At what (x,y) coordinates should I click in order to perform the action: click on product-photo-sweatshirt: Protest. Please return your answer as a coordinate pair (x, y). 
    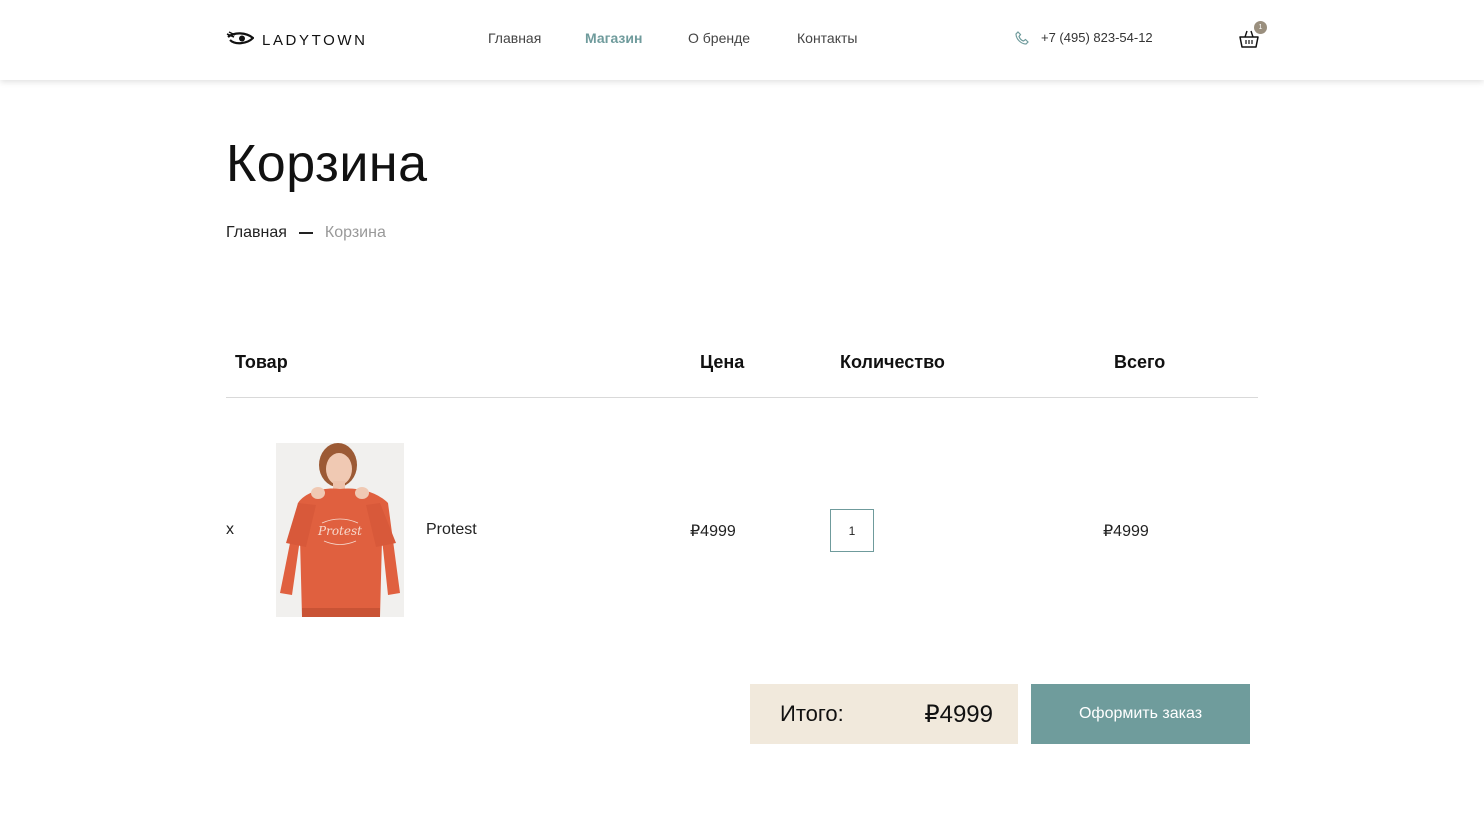
    Looking at the image, I should click on (340, 530).